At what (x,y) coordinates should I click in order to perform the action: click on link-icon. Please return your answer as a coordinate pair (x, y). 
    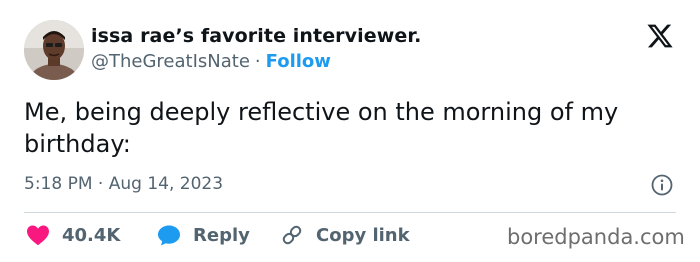
    Looking at the image, I should click on (292, 235).